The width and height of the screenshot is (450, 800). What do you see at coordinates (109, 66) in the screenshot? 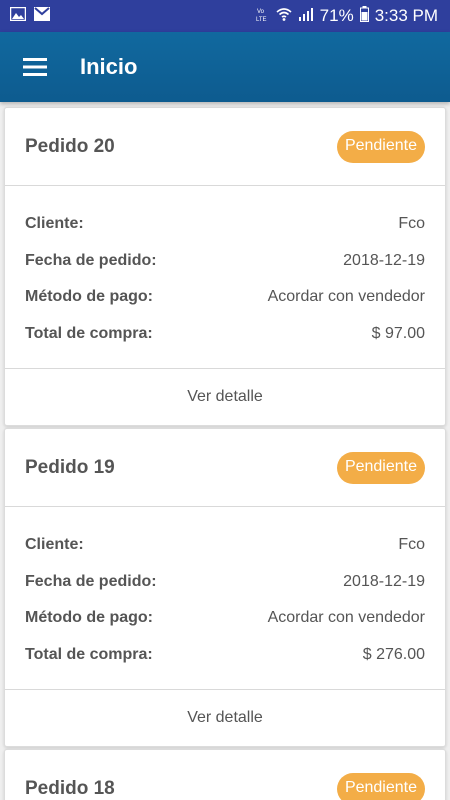
I see `page-title: Inicio` at bounding box center [109, 66].